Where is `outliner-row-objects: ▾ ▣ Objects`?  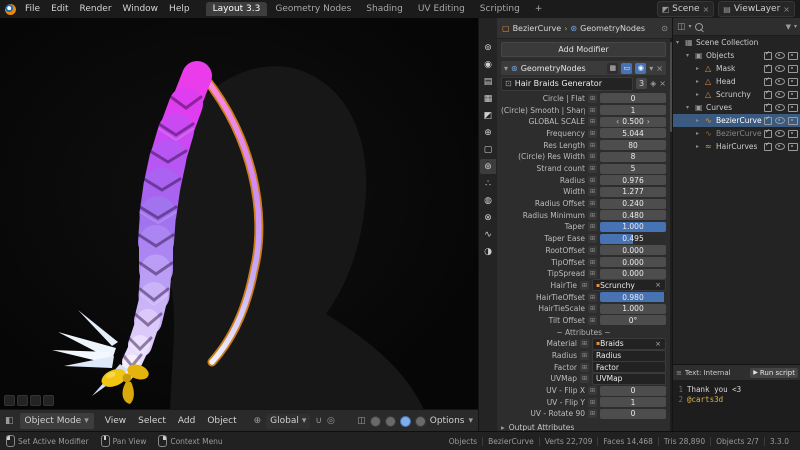 outliner-row-objects: ▾ ▣ Objects is located at coordinates (736, 55).